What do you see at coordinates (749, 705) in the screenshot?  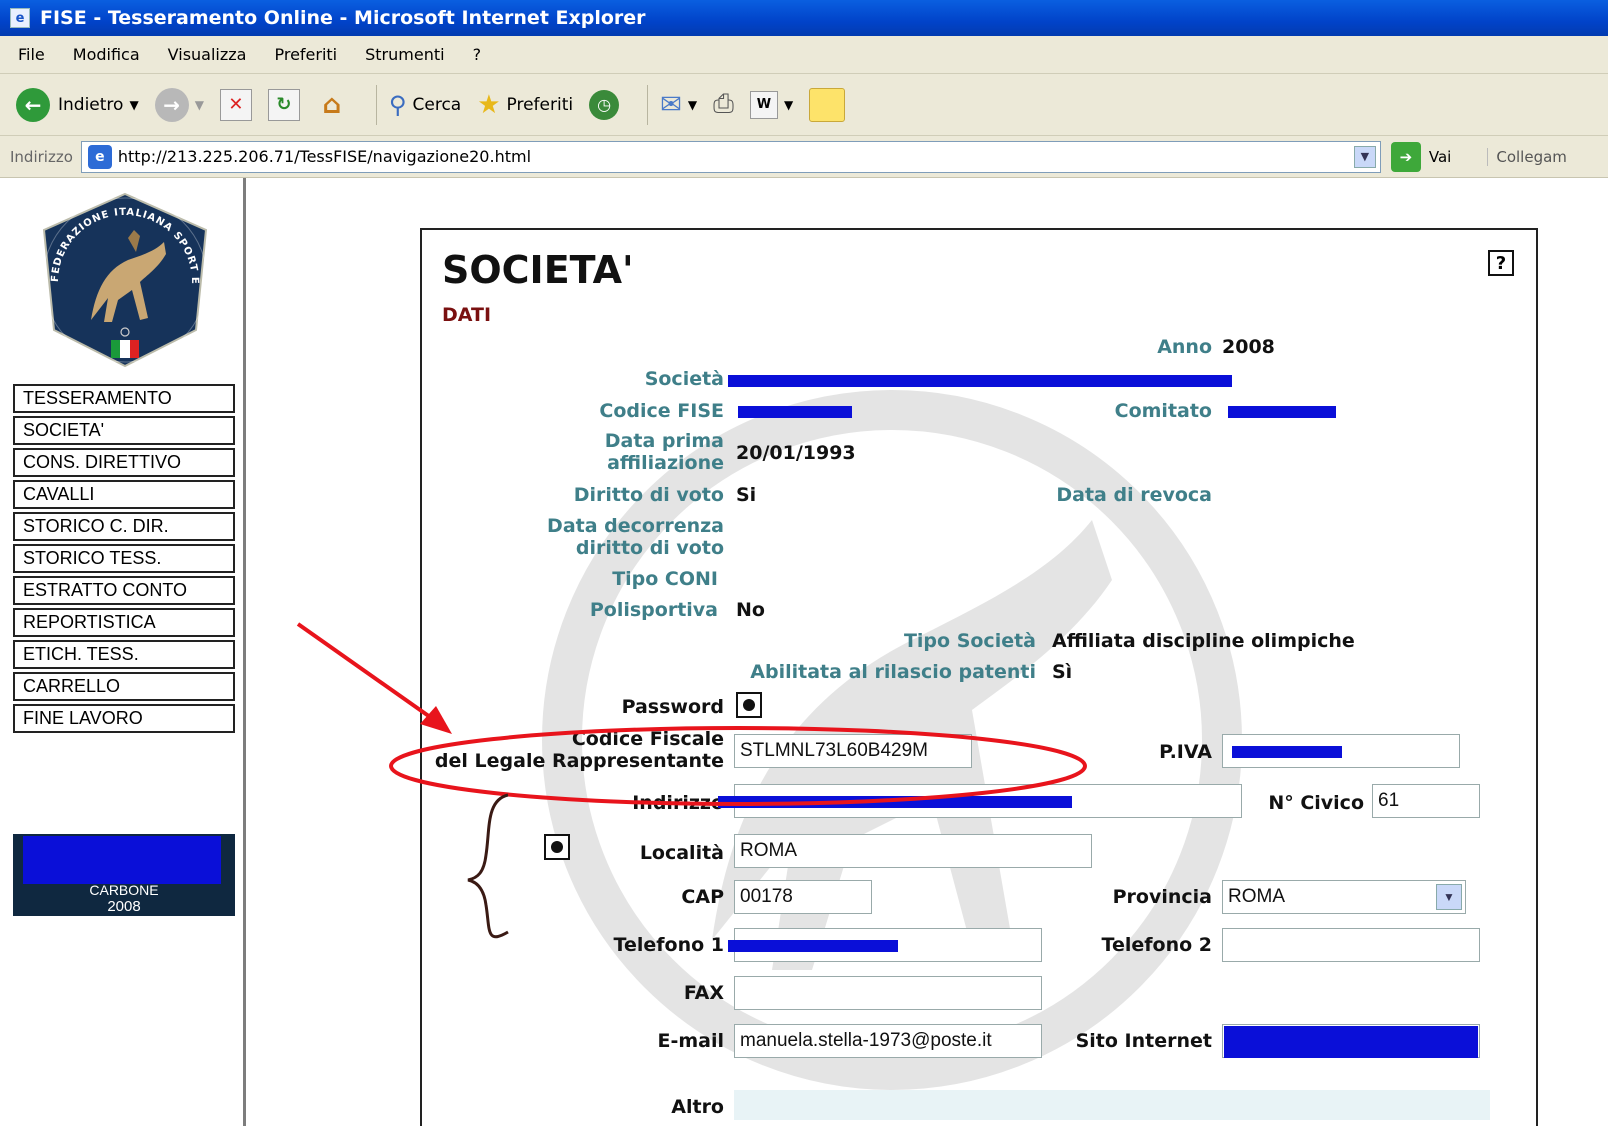 I see `password-radio` at bounding box center [749, 705].